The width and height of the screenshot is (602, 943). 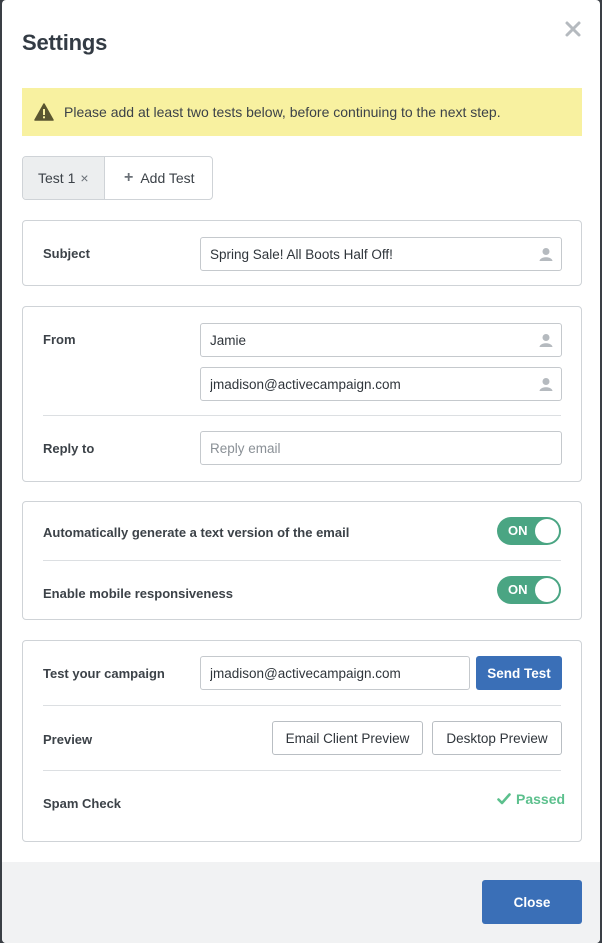 I want to click on reply-to-label: Reply to, so click(x=69, y=448).